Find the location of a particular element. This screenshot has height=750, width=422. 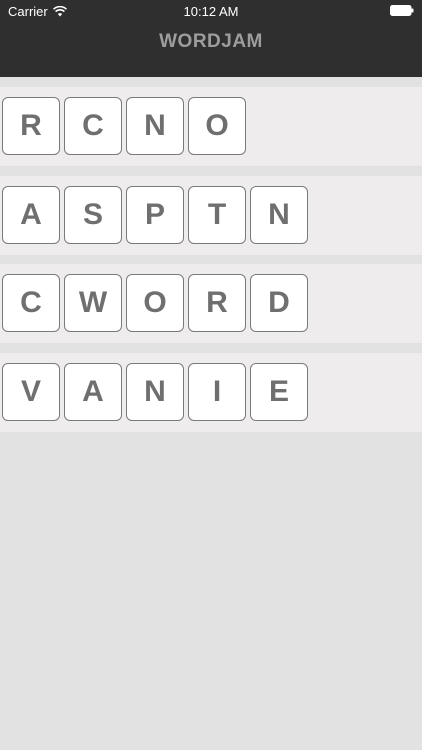

word-row-4: V A N I E is located at coordinates (211, 392).